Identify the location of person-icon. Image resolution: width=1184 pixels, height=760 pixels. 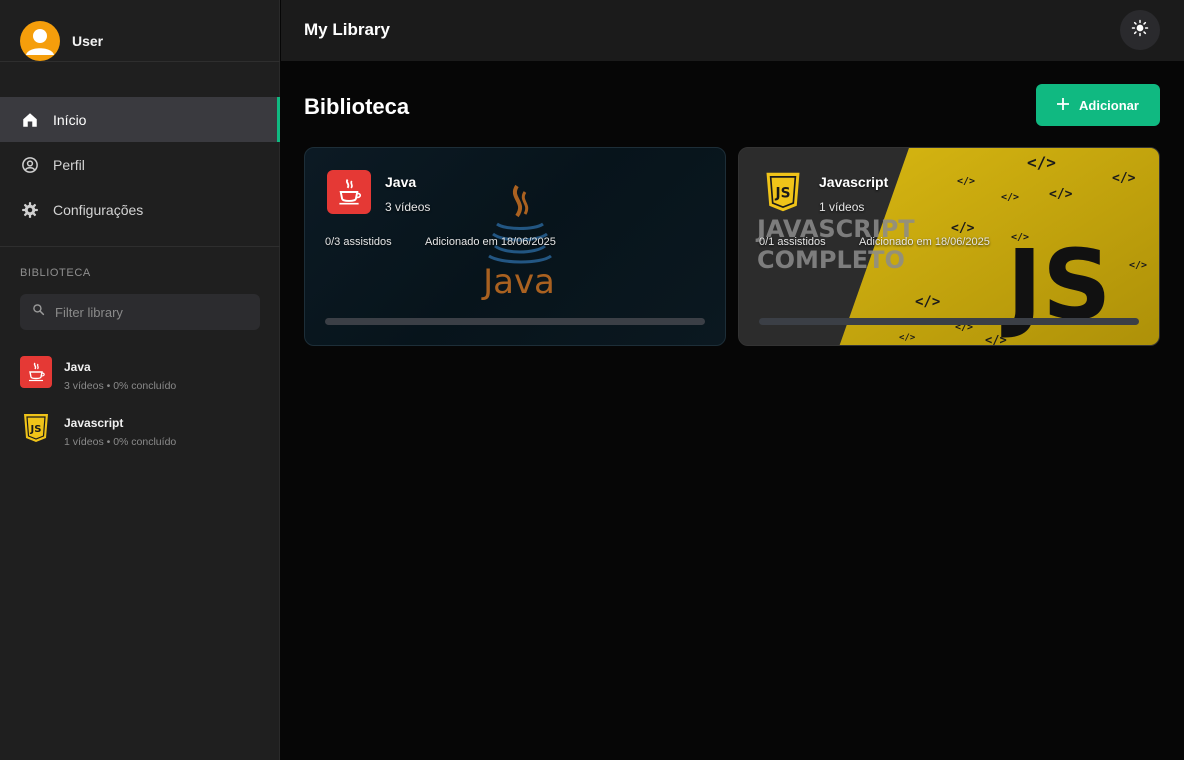
(40, 42).